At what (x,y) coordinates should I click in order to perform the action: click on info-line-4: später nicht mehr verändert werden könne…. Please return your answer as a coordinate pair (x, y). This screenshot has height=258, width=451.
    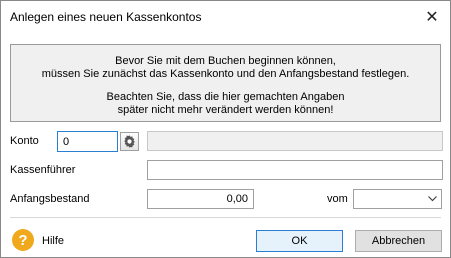
    Looking at the image, I should click on (225, 110).